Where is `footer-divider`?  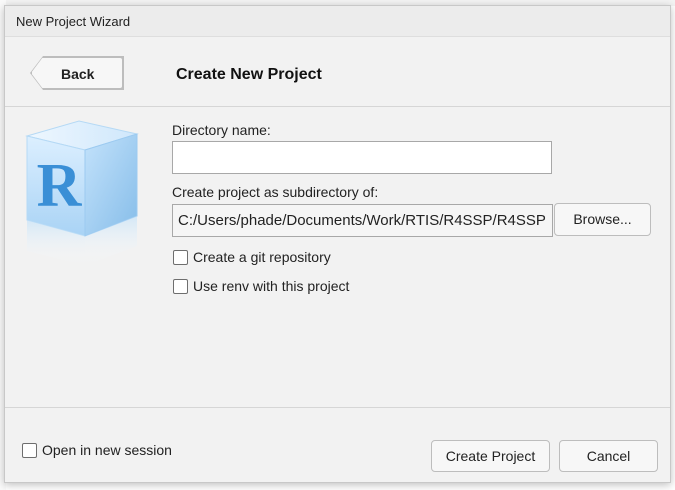 footer-divider is located at coordinates (337, 407).